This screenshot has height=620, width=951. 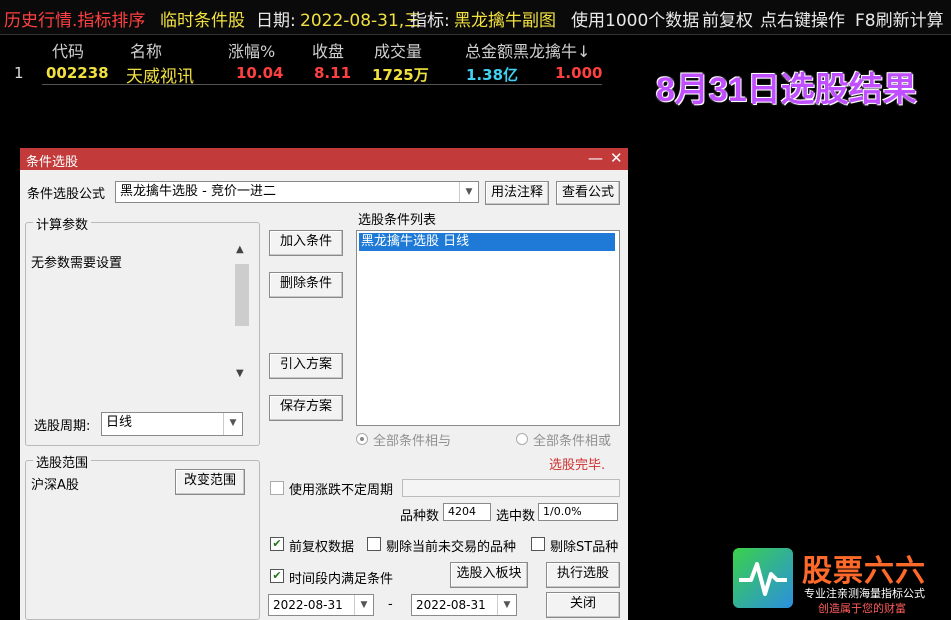 I want to click on forward-adjust-checkbox: ✔, so click(x=277, y=544).